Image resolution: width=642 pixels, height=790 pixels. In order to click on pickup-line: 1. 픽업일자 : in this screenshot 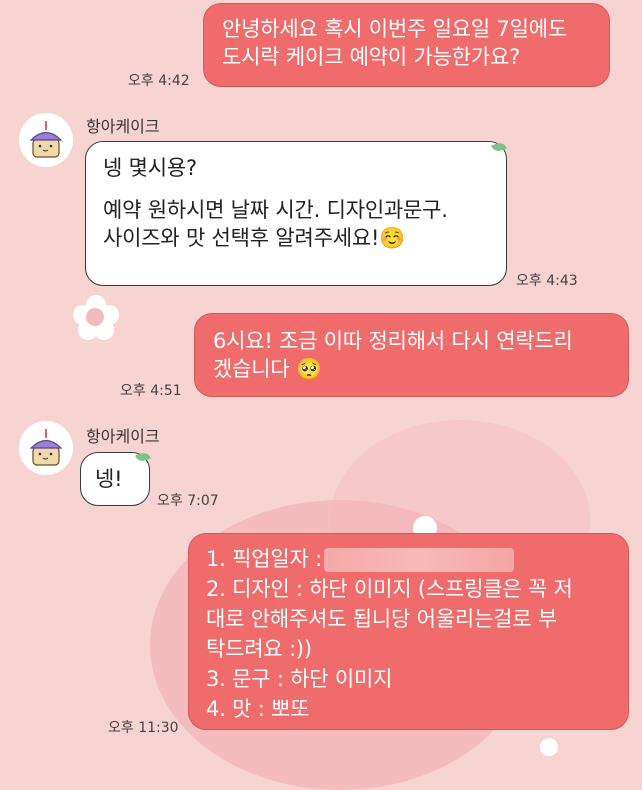, I will do `click(408, 559)`.